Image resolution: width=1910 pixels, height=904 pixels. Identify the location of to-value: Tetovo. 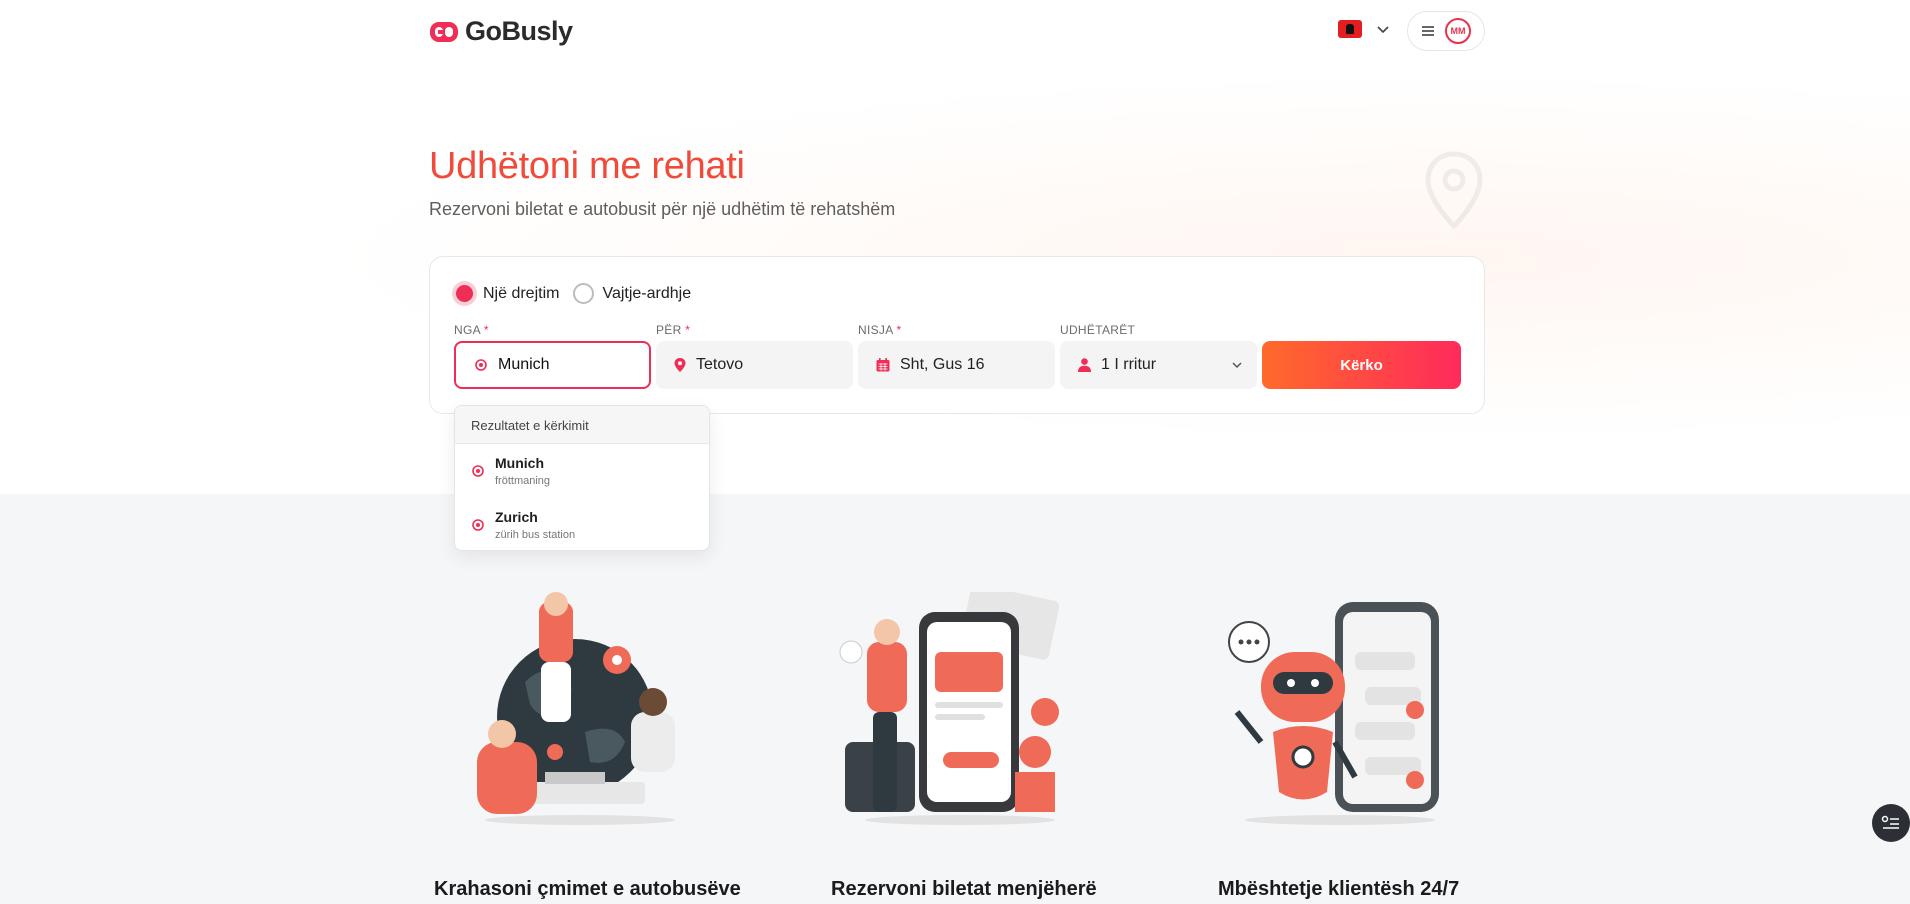
(720, 364).